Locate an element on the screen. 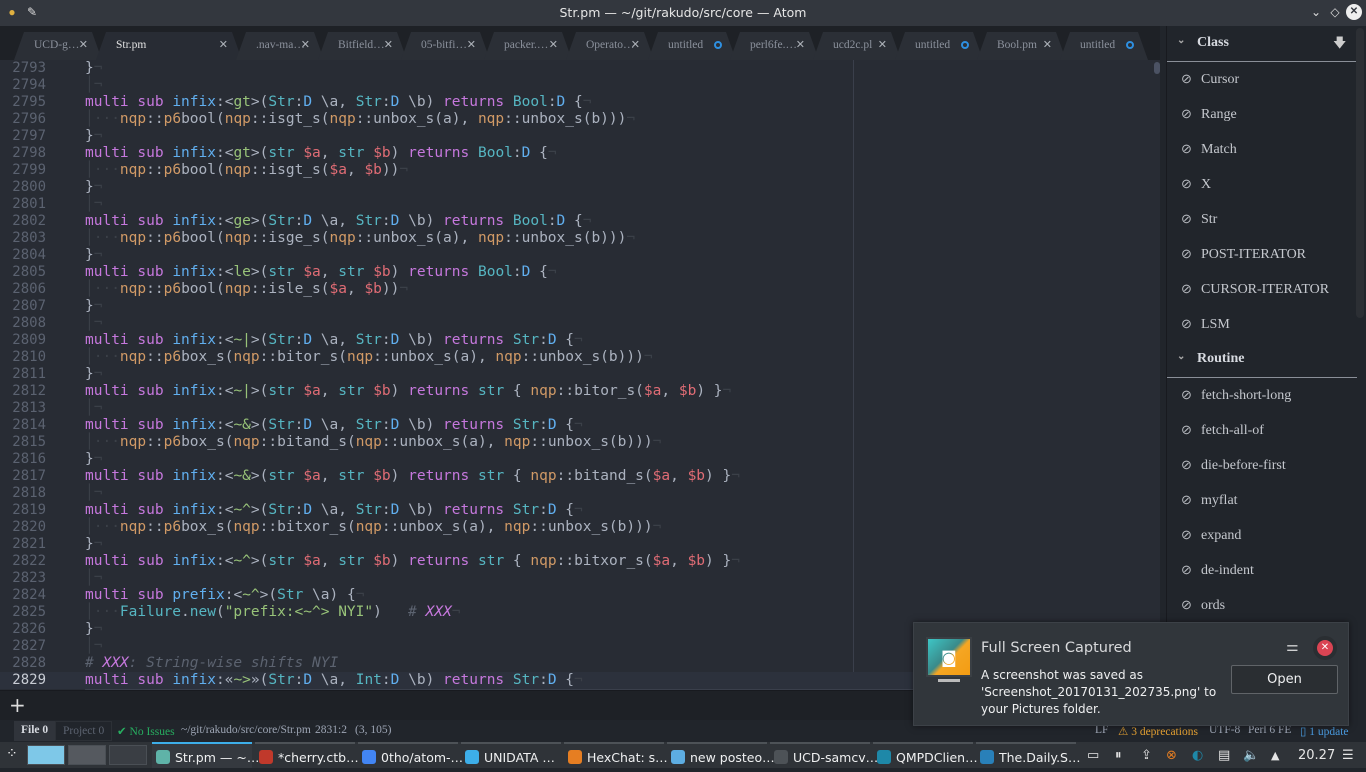  line-number: 2813 is located at coordinates (23, 408).